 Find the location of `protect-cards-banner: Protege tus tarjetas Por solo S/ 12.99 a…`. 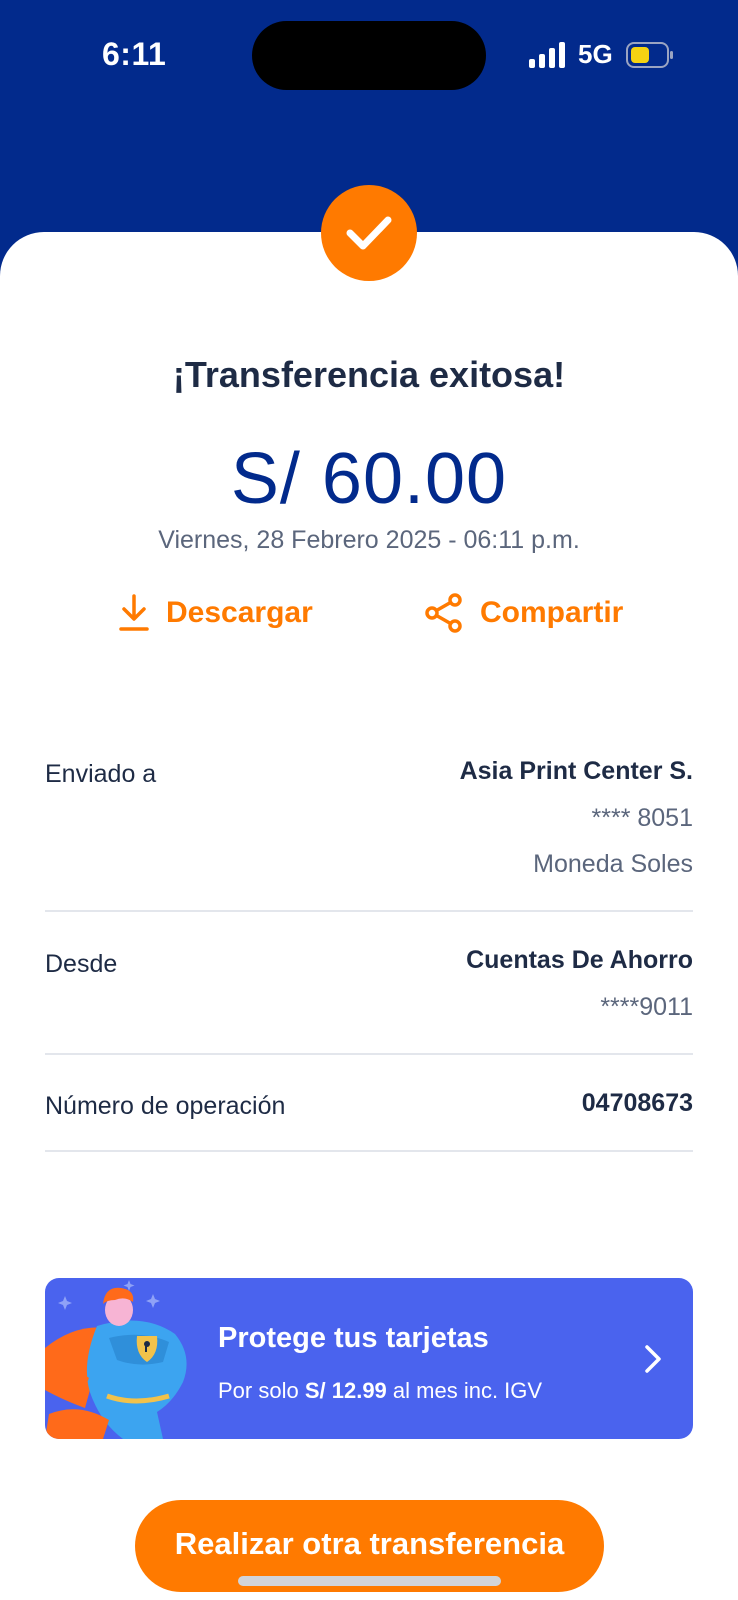

protect-cards-banner: Protege tus tarjetas Por solo S/ 12.99 a… is located at coordinates (369, 1358).